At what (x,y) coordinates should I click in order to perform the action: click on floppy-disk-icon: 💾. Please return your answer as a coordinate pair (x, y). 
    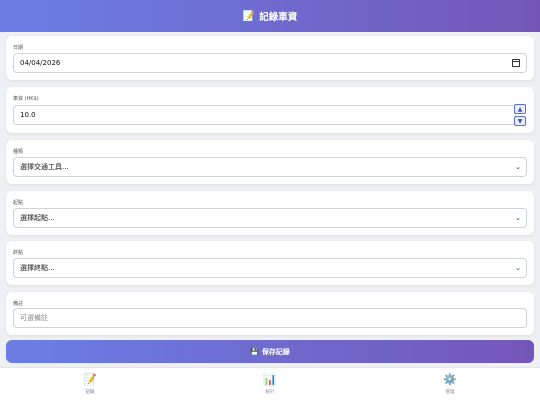
    Looking at the image, I should click on (254, 351).